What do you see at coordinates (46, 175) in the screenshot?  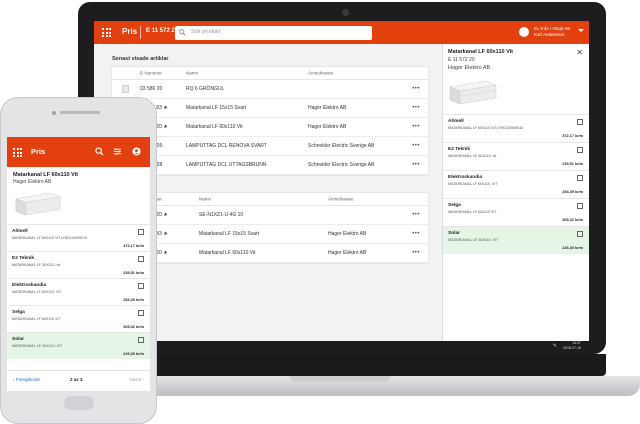 I see `mobile-product-title: Matarkanal LF 60x110 Vit` at bounding box center [46, 175].